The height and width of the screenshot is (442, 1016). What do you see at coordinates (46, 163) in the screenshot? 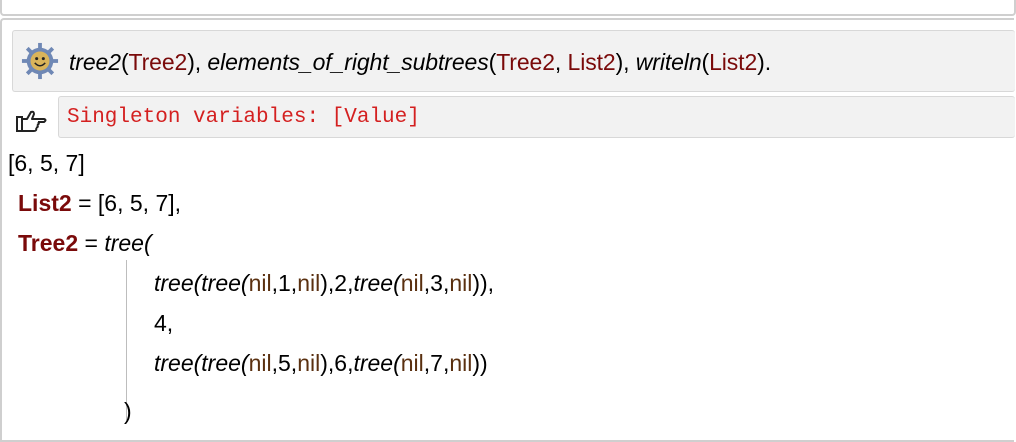
I see `printed-output: [6, 5, 7]` at bounding box center [46, 163].